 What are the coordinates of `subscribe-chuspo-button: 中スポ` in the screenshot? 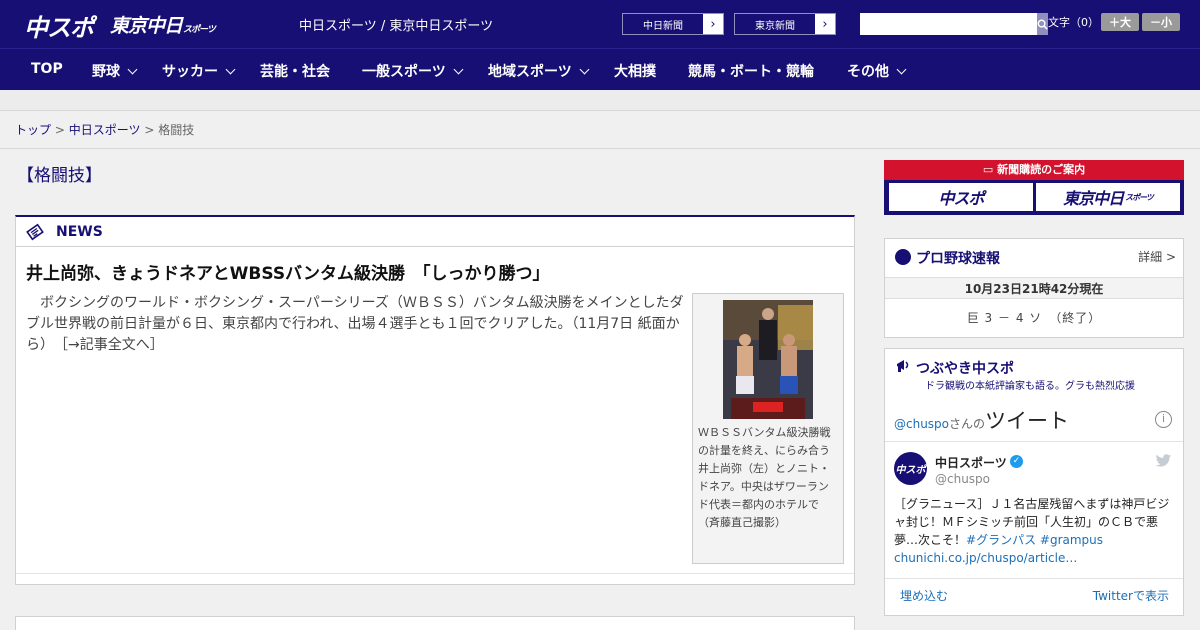 It's located at (961, 197).